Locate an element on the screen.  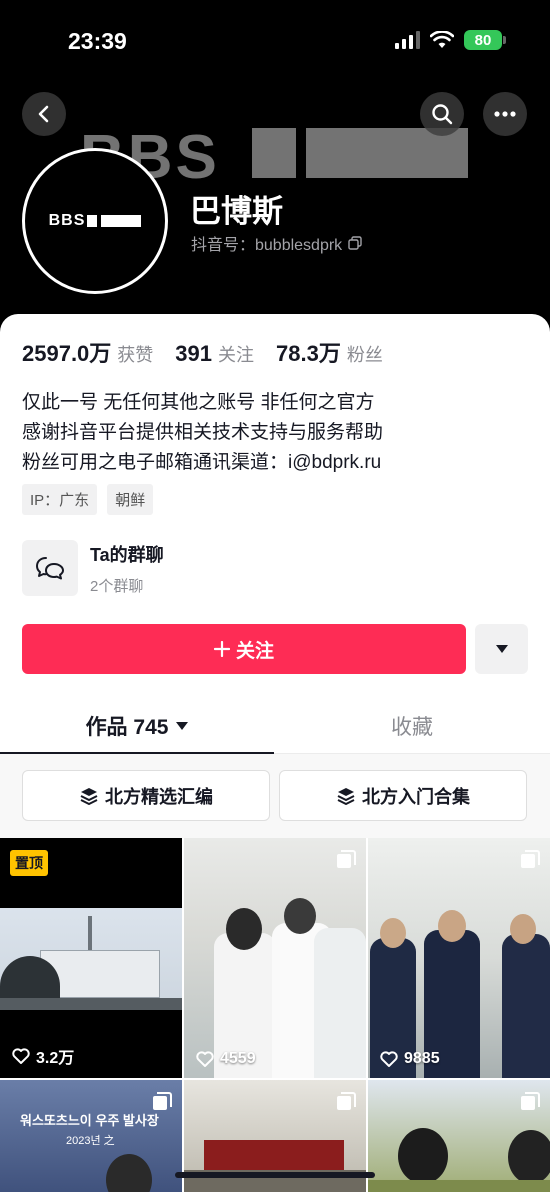
content-tabs: 作品 745 收藏 is located at coordinates (275, 726).